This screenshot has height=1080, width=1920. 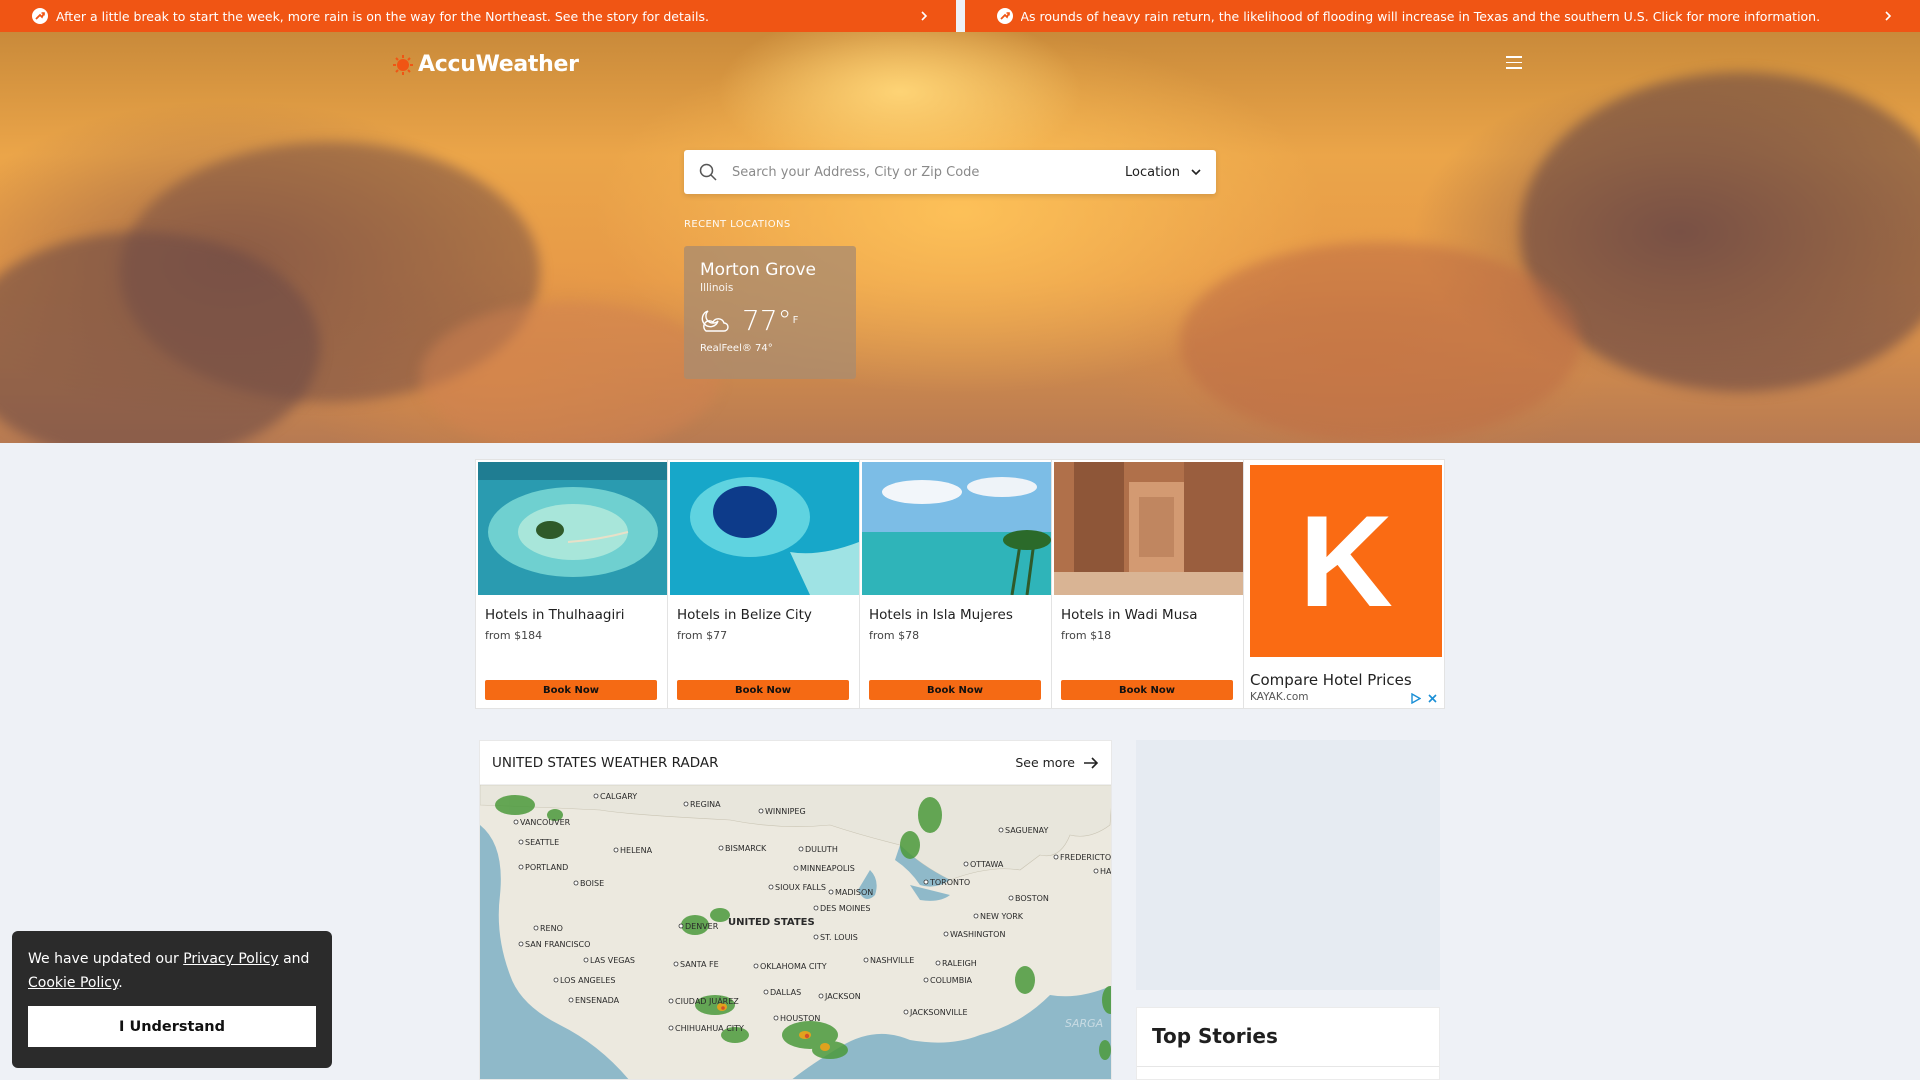 What do you see at coordinates (800, 1018) in the screenshot?
I see `radar-city-label: HOUSTON` at bounding box center [800, 1018].